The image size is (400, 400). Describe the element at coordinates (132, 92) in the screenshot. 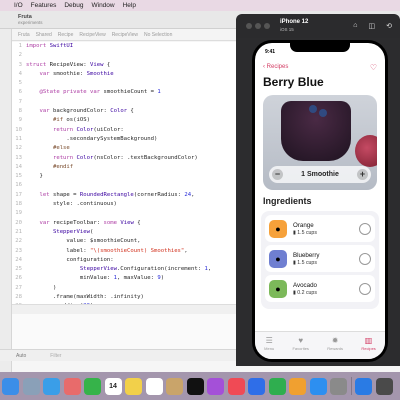

I see `code-line: 6 @State private var smoothieCount = 1` at that location.